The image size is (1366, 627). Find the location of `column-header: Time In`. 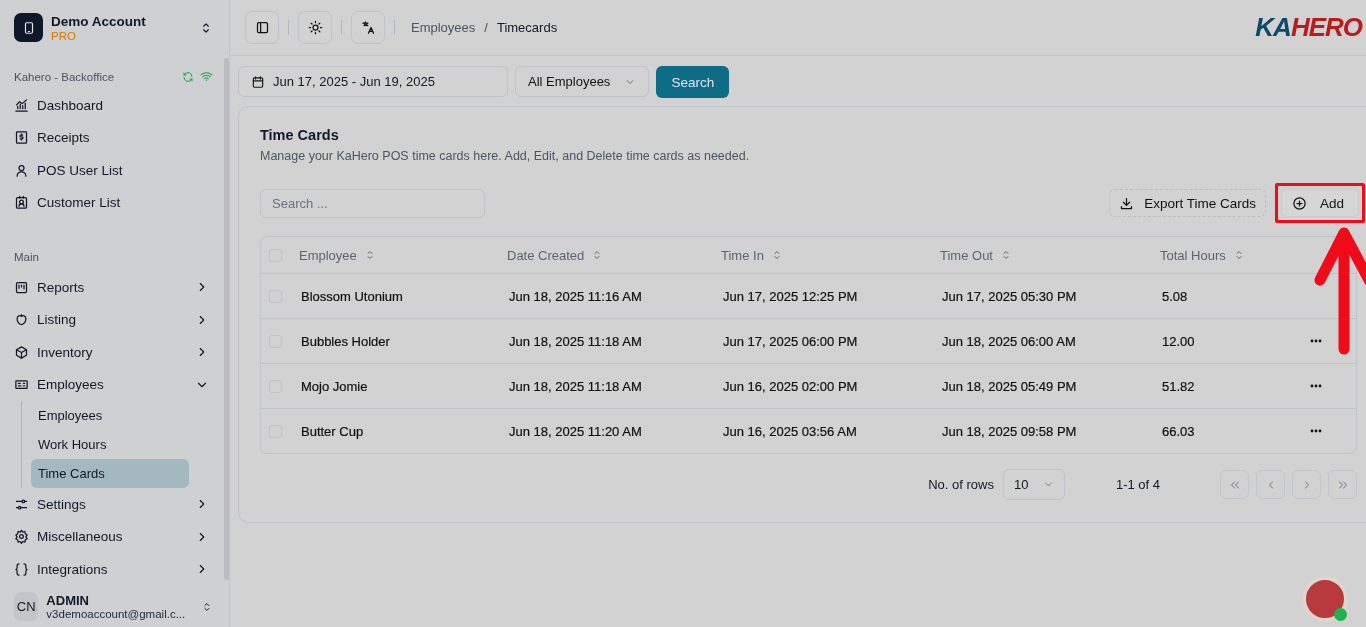

column-header: Time In is located at coordinates (830, 255).